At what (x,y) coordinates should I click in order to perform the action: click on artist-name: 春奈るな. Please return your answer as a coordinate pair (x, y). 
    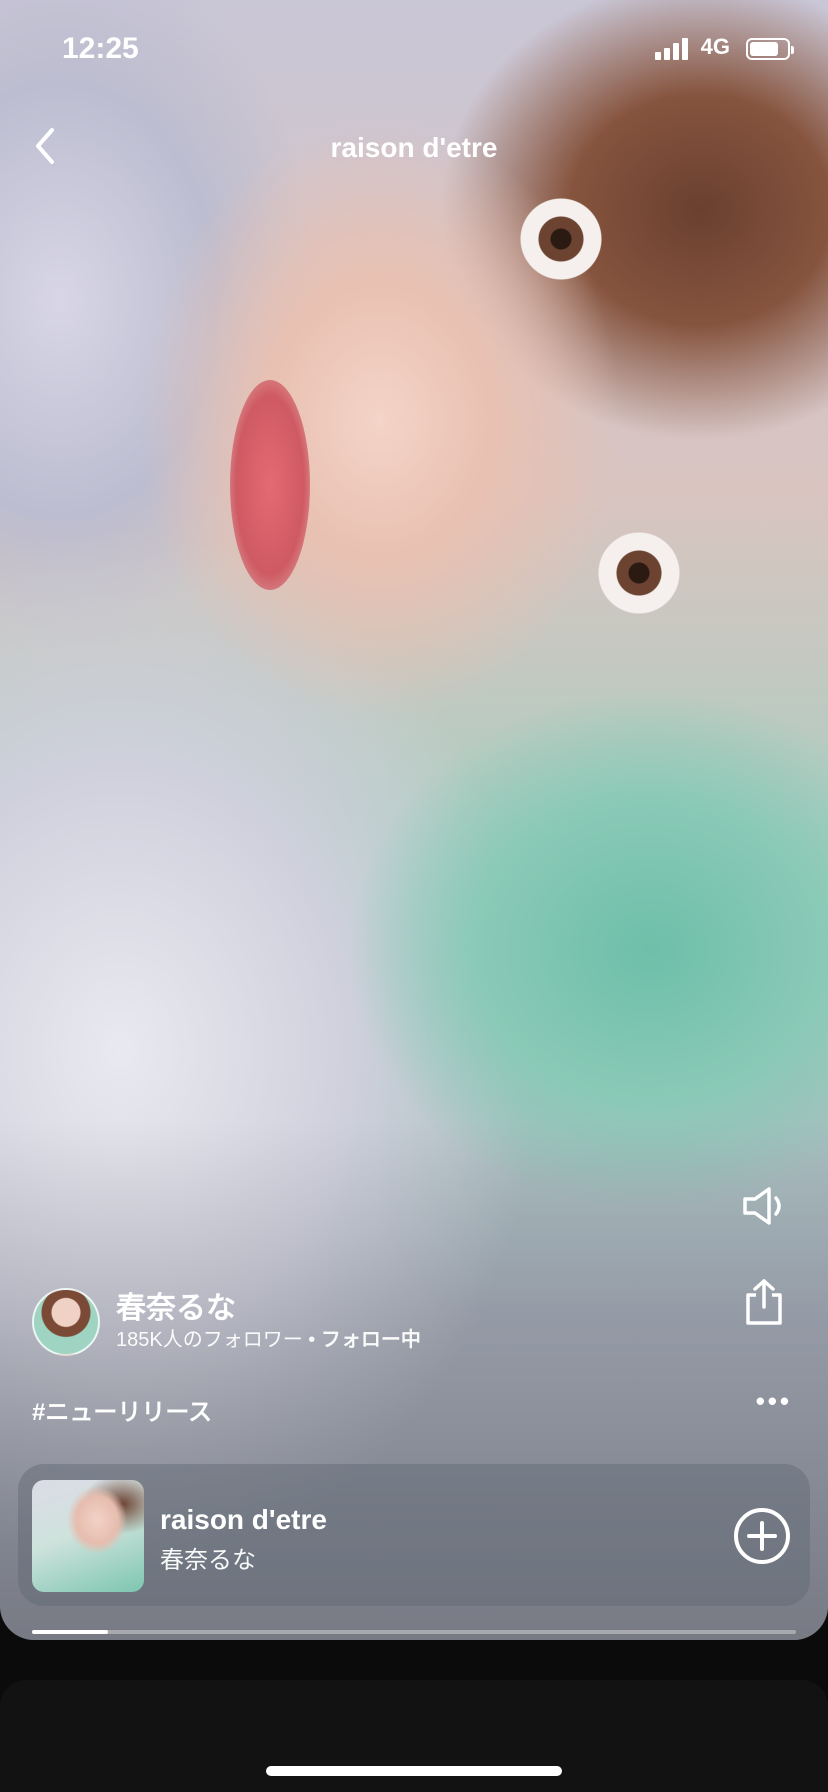
    Looking at the image, I should click on (268, 1309).